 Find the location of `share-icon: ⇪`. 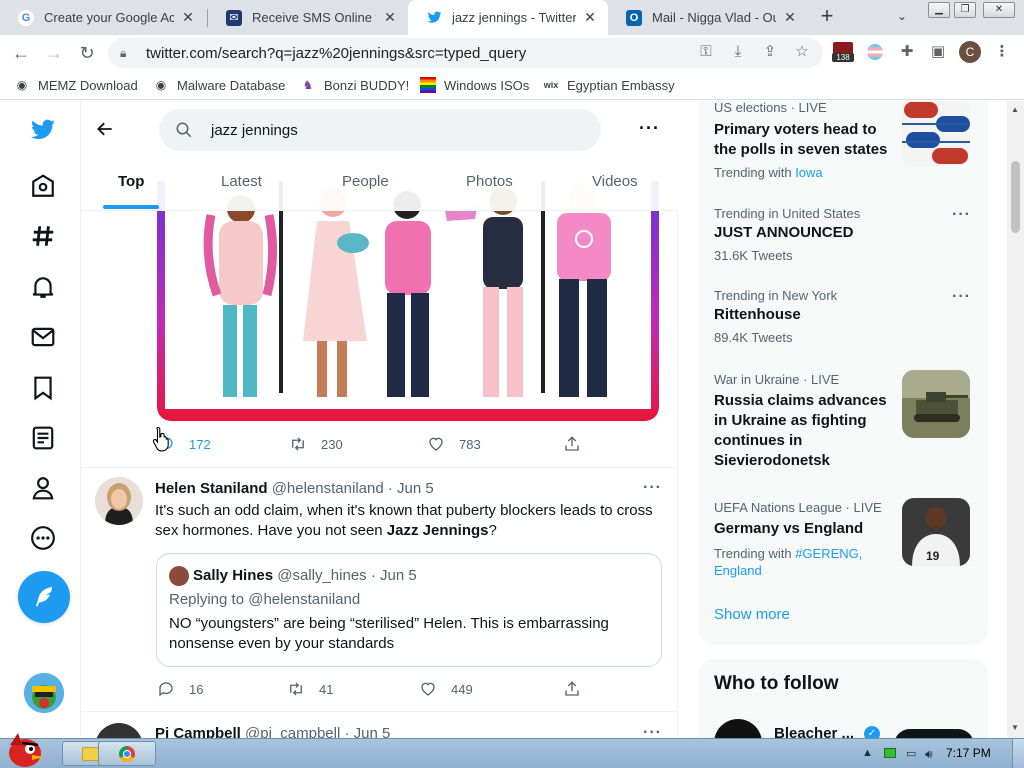

share-icon: ⇪ is located at coordinates (770, 52).